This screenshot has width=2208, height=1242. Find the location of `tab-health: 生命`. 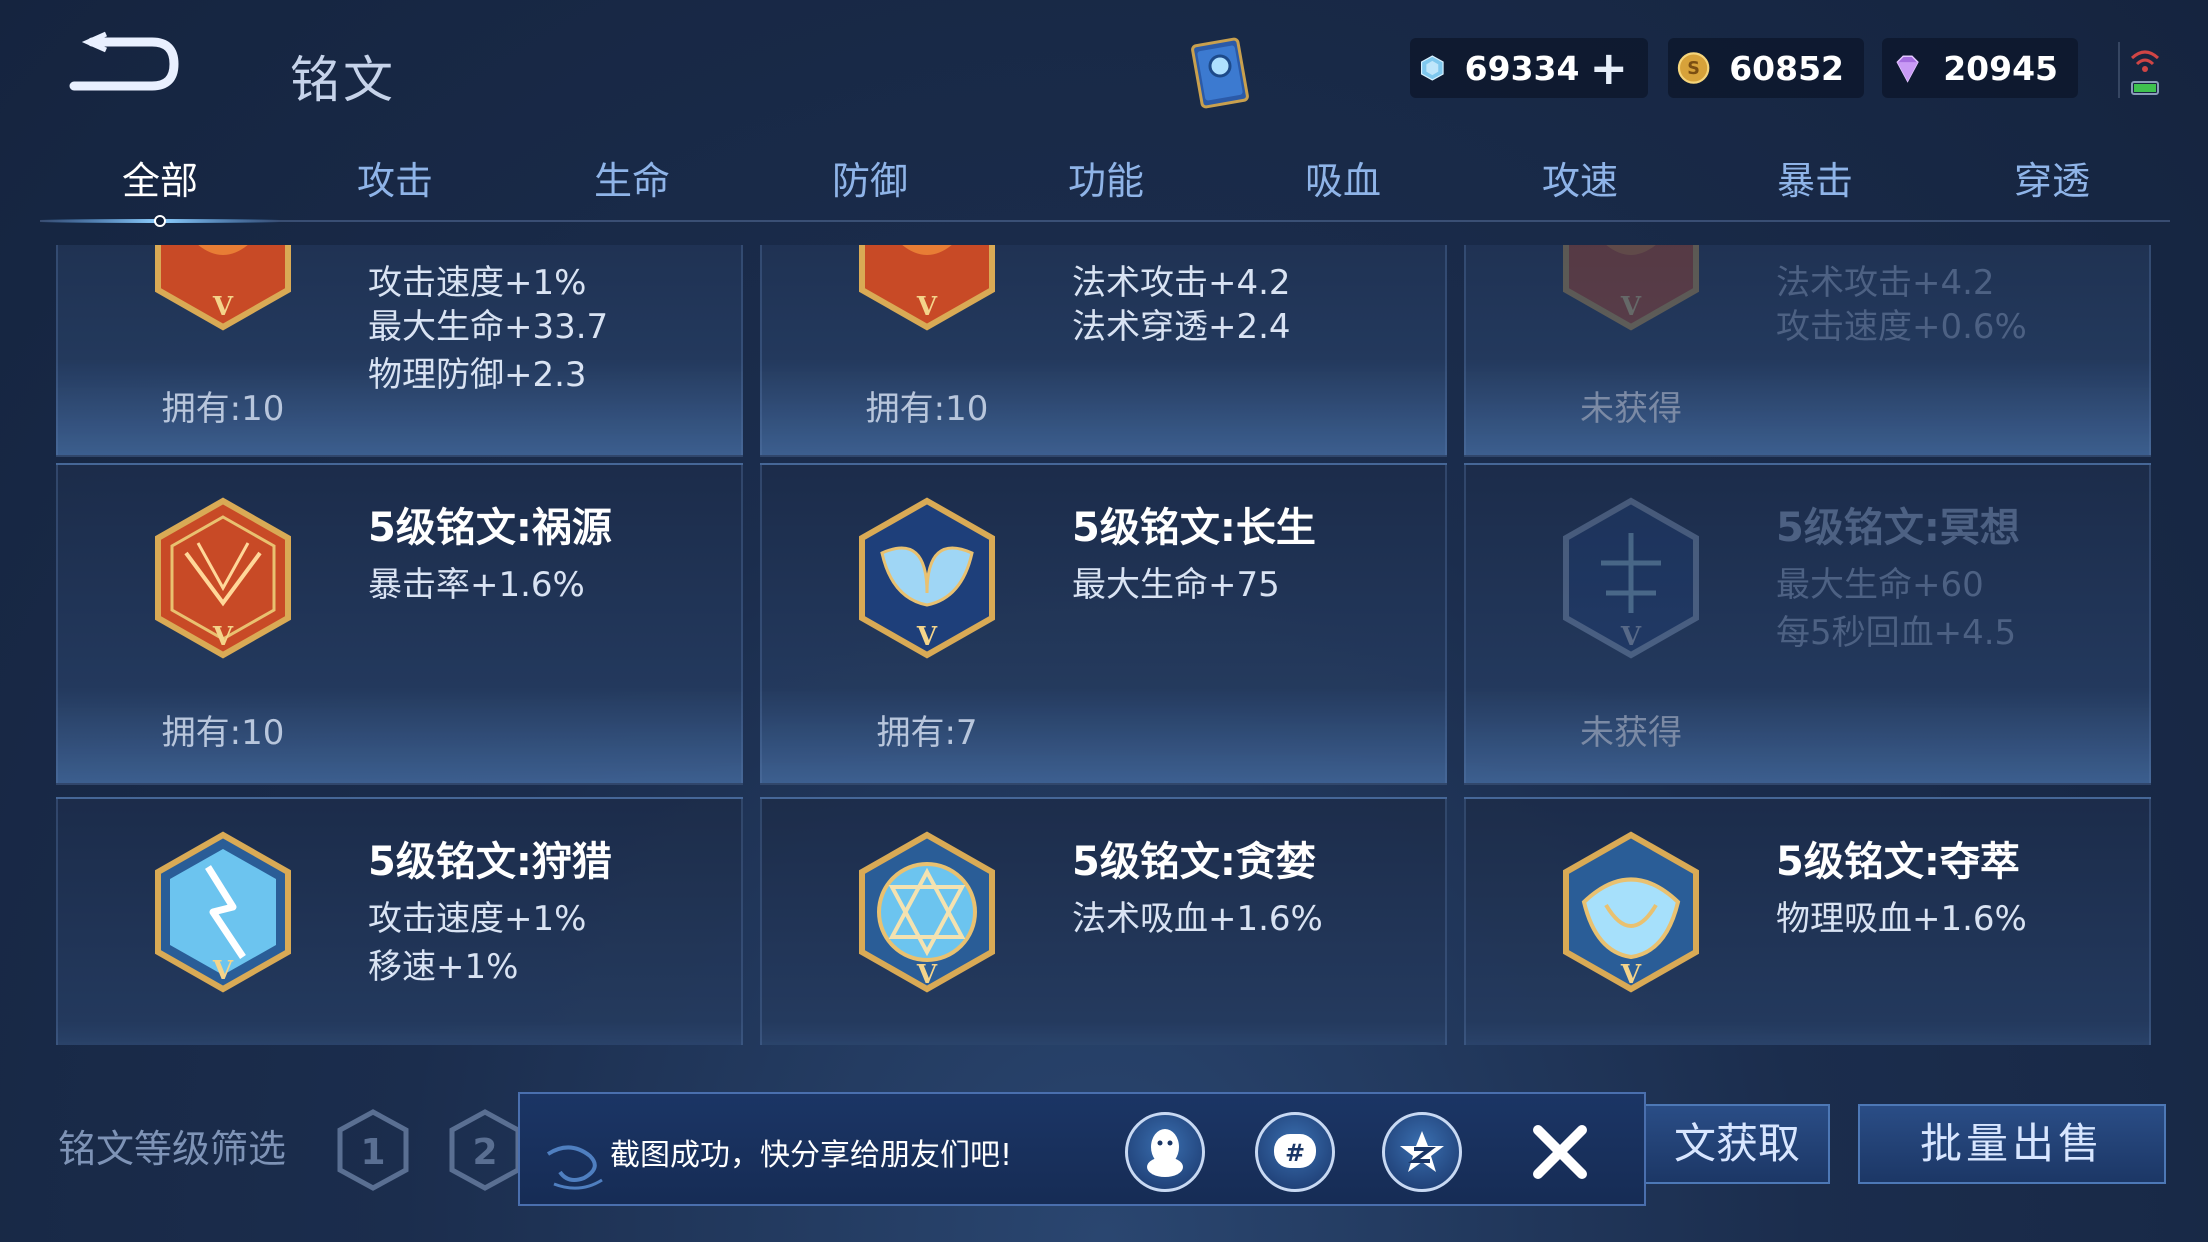

tab-health: 生命 is located at coordinates (632, 190).